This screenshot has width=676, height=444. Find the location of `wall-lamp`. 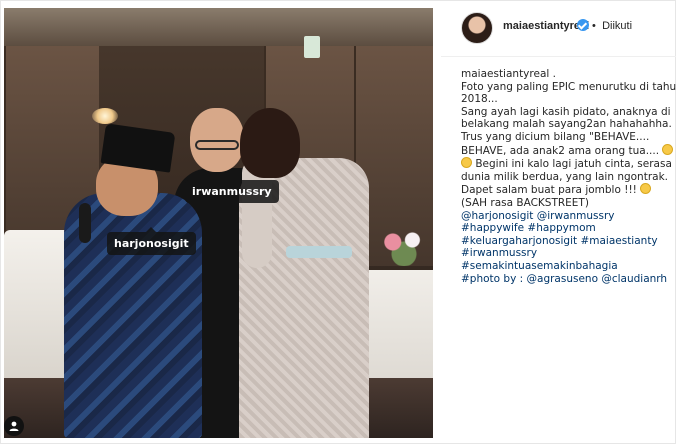

wall-lamp is located at coordinates (105, 116).